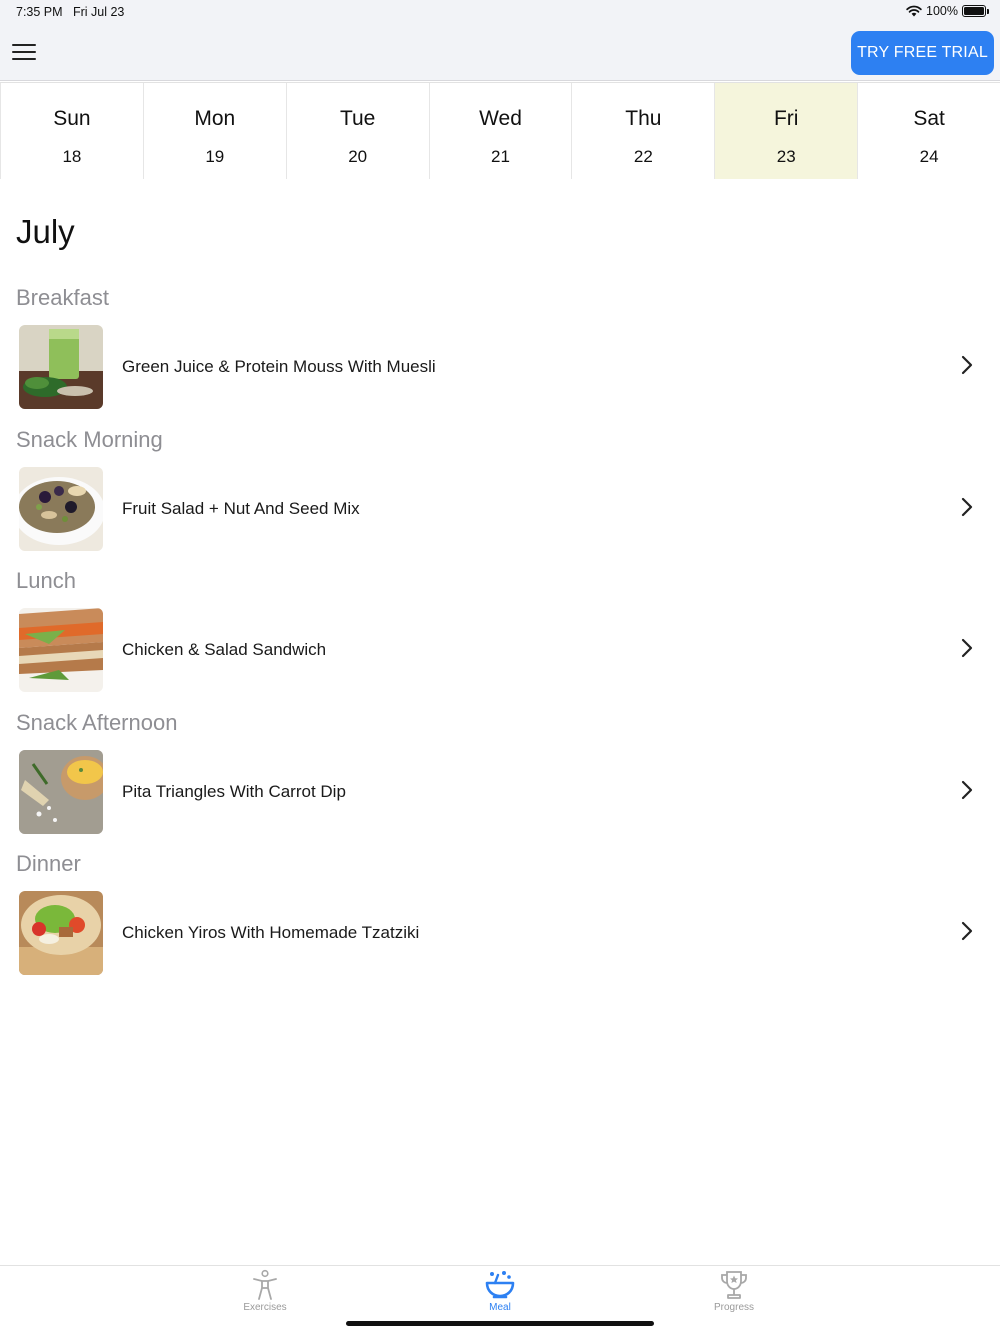  I want to click on day-number: 23, so click(786, 156).